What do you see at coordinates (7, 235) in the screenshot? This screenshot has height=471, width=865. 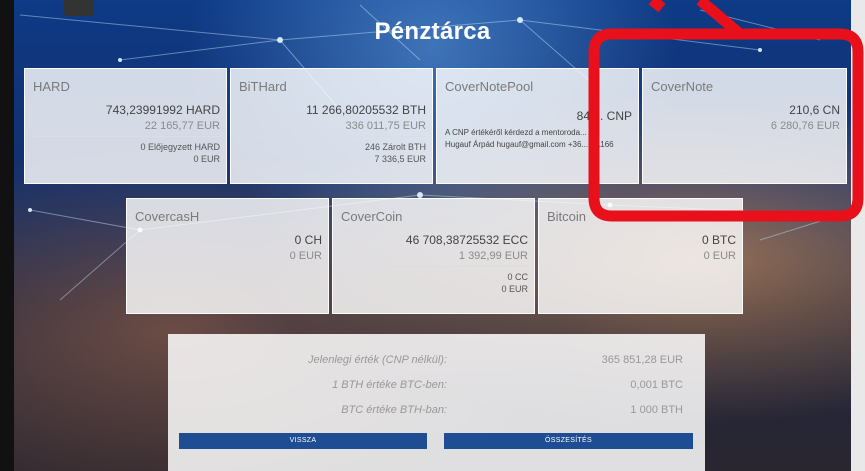 I see `device-frame-left` at bounding box center [7, 235].